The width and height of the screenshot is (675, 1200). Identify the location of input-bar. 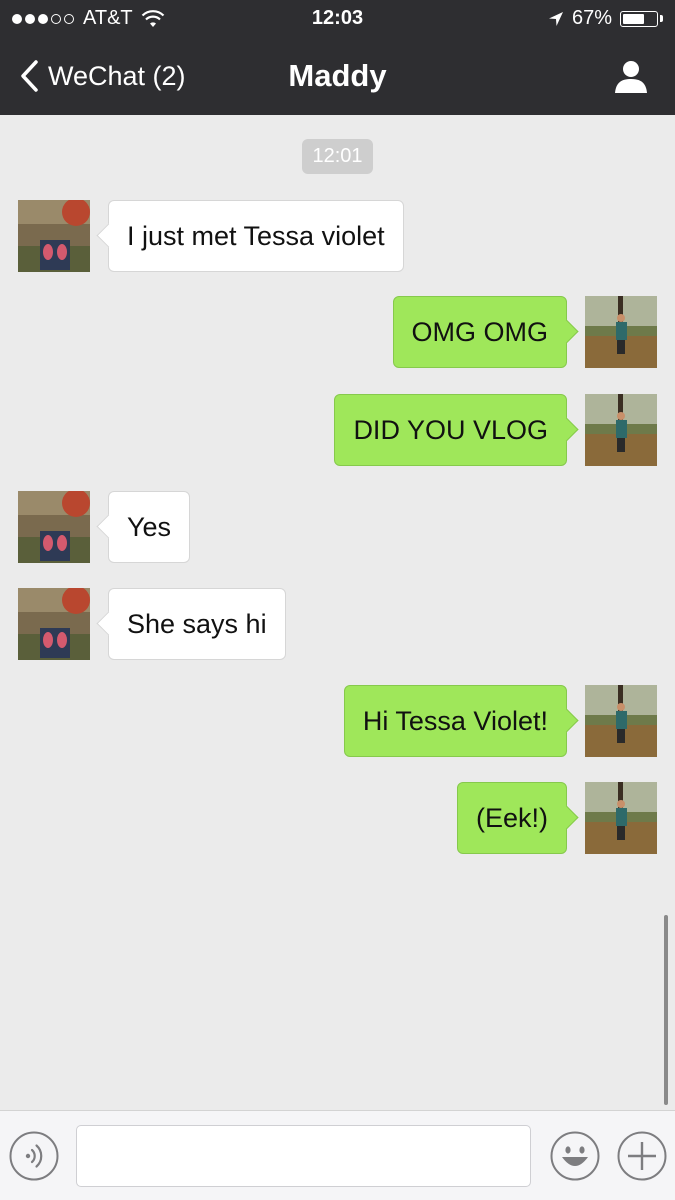
(337, 1155).